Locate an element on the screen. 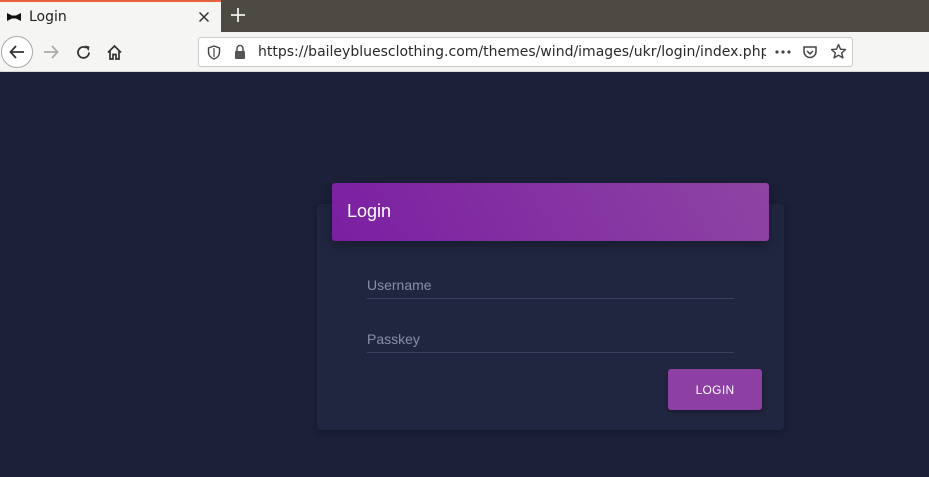 The width and height of the screenshot is (929, 477). shield-icon is located at coordinates (214, 52).